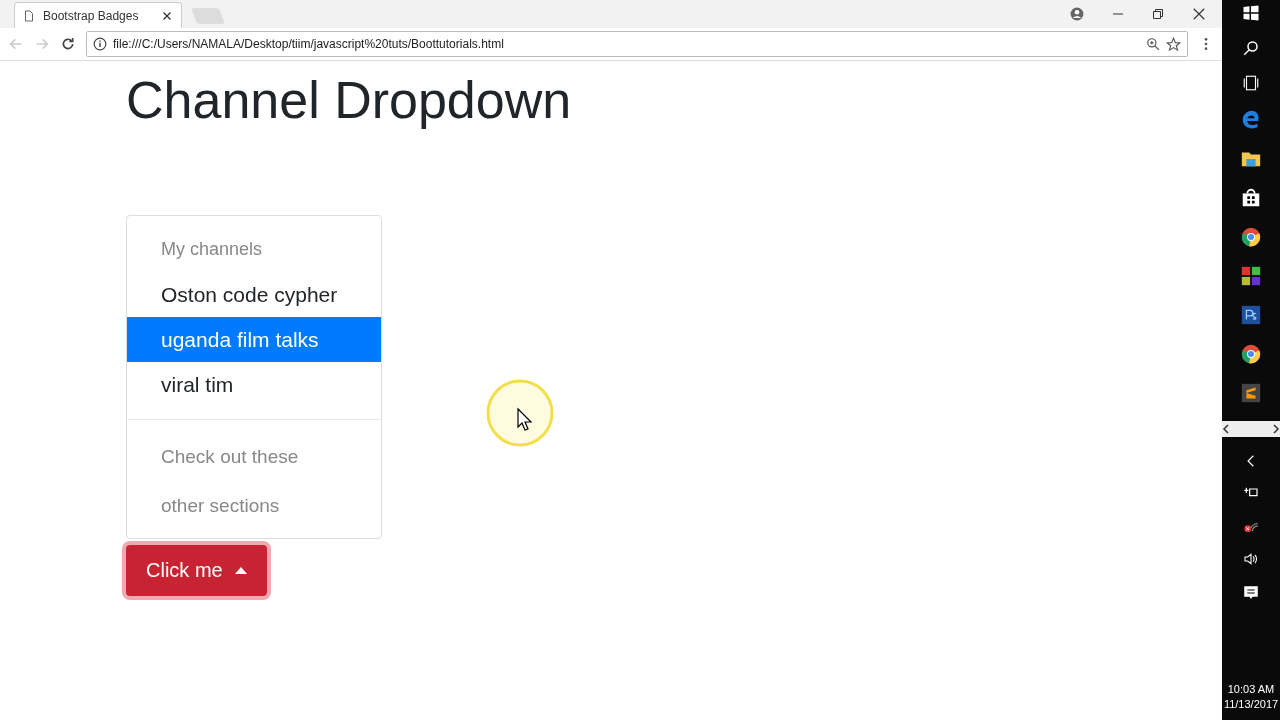 Image resolution: width=1280 pixels, height=720 pixels. What do you see at coordinates (1251, 704) in the screenshot?
I see `clock-date: 11/13/2017` at bounding box center [1251, 704].